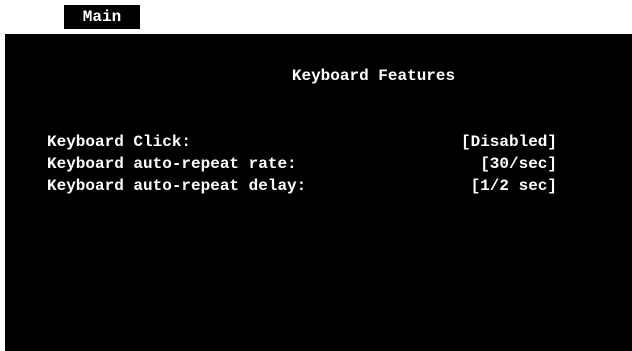 This screenshot has height=351, width=632. Describe the element at coordinates (102, 17) in the screenshot. I see `tab-main: Main` at that location.